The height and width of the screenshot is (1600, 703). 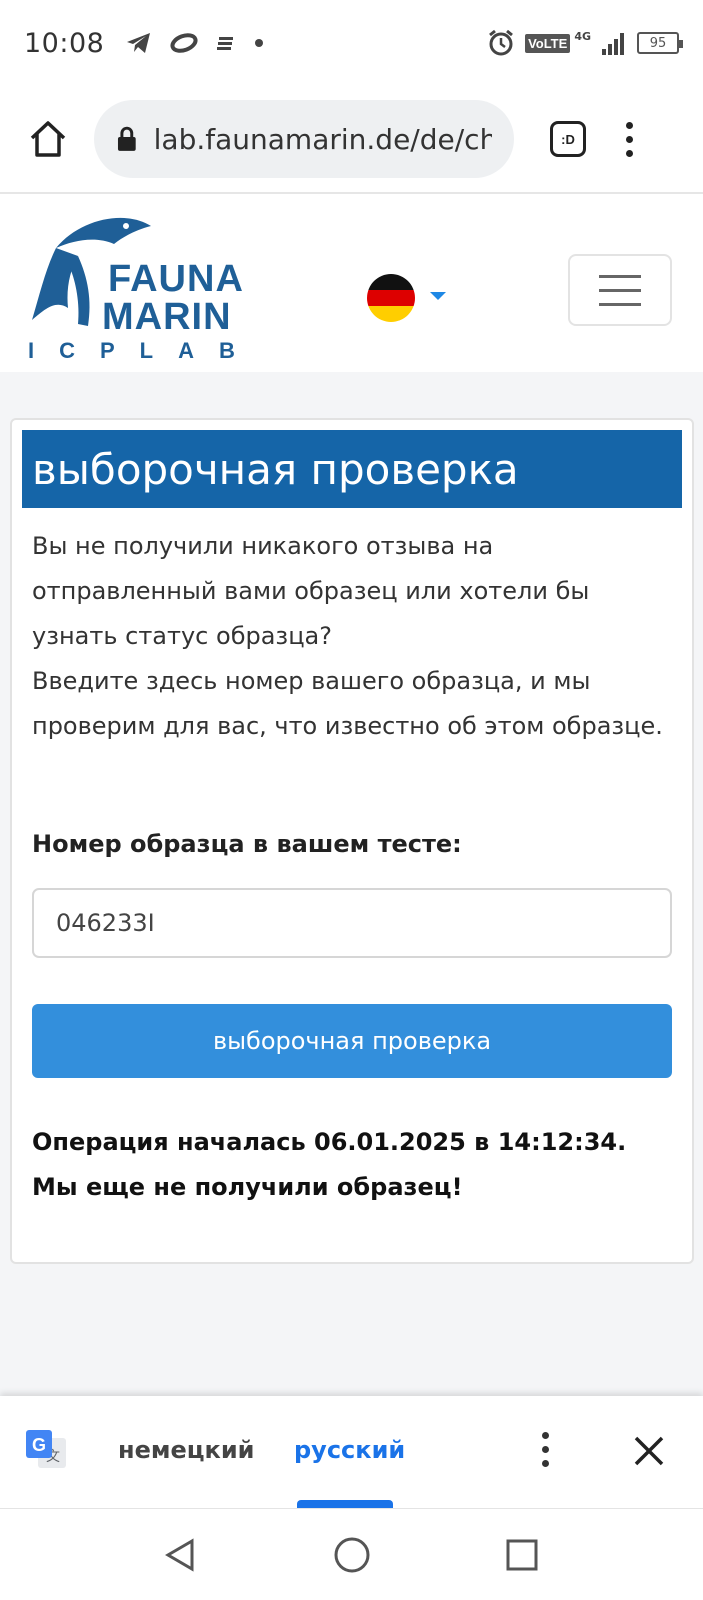 What do you see at coordinates (329, 1142) in the screenshot?
I see `result-operation-started: Операция началась 06.01.2025 в 14:12:34.` at bounding box center [329, 1142].